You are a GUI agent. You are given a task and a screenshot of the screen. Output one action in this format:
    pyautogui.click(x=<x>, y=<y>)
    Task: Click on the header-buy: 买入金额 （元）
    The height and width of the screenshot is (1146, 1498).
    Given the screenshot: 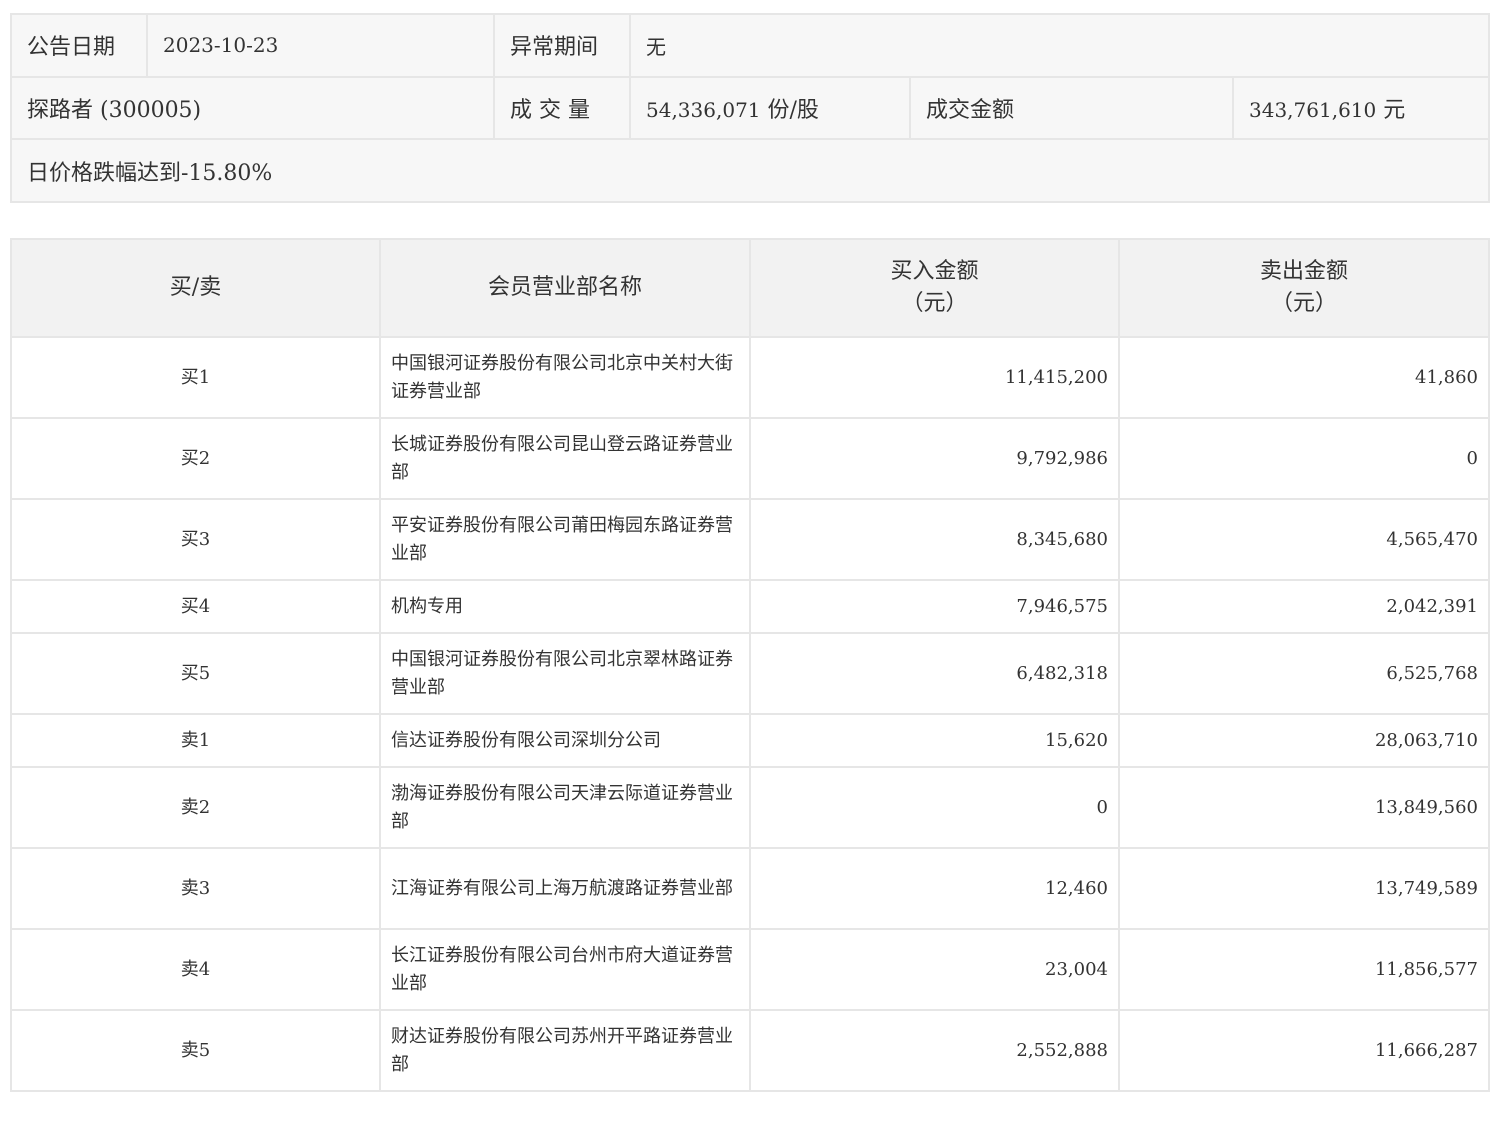 What is the action you would take?
    pyautogui.click(x=934, y=288)
    